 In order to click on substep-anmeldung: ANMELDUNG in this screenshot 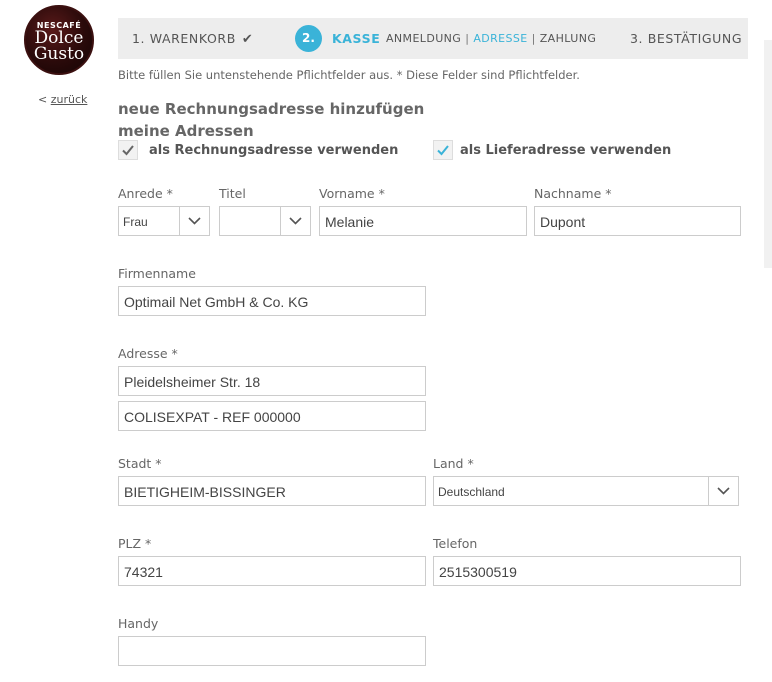, I will do `click(423, 38)`.